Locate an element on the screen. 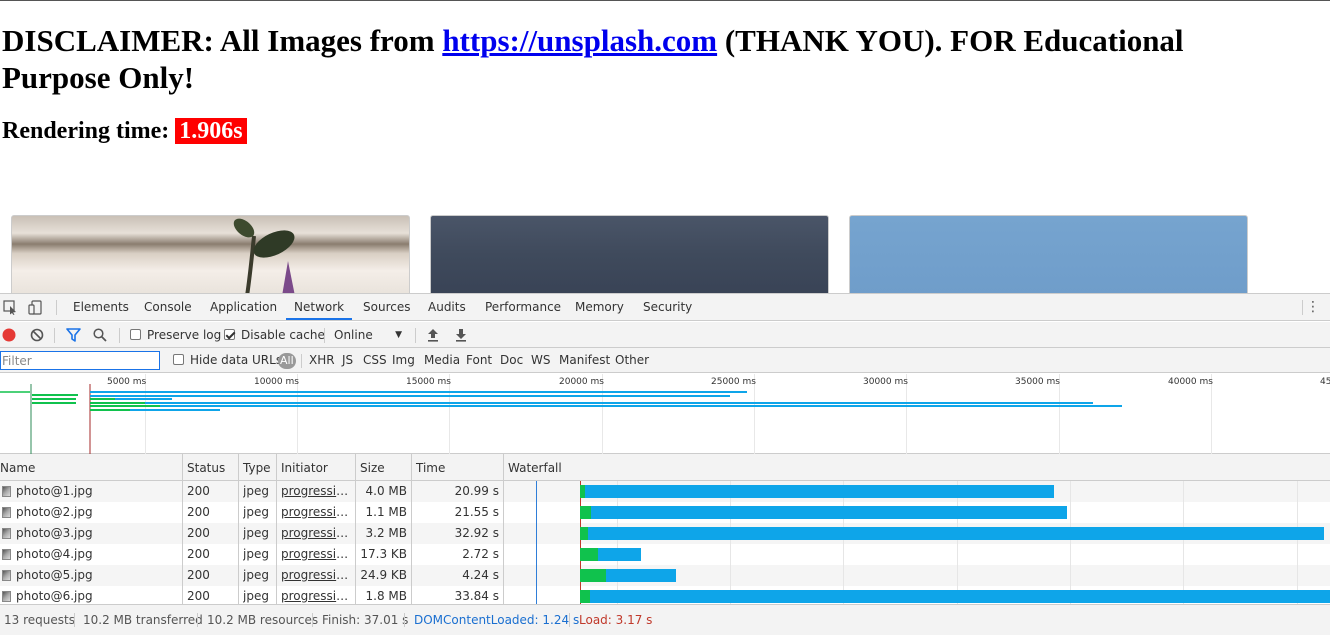 This screenshot has width=1330, height=635. import-har-icon is located at coordinates (433, 335).